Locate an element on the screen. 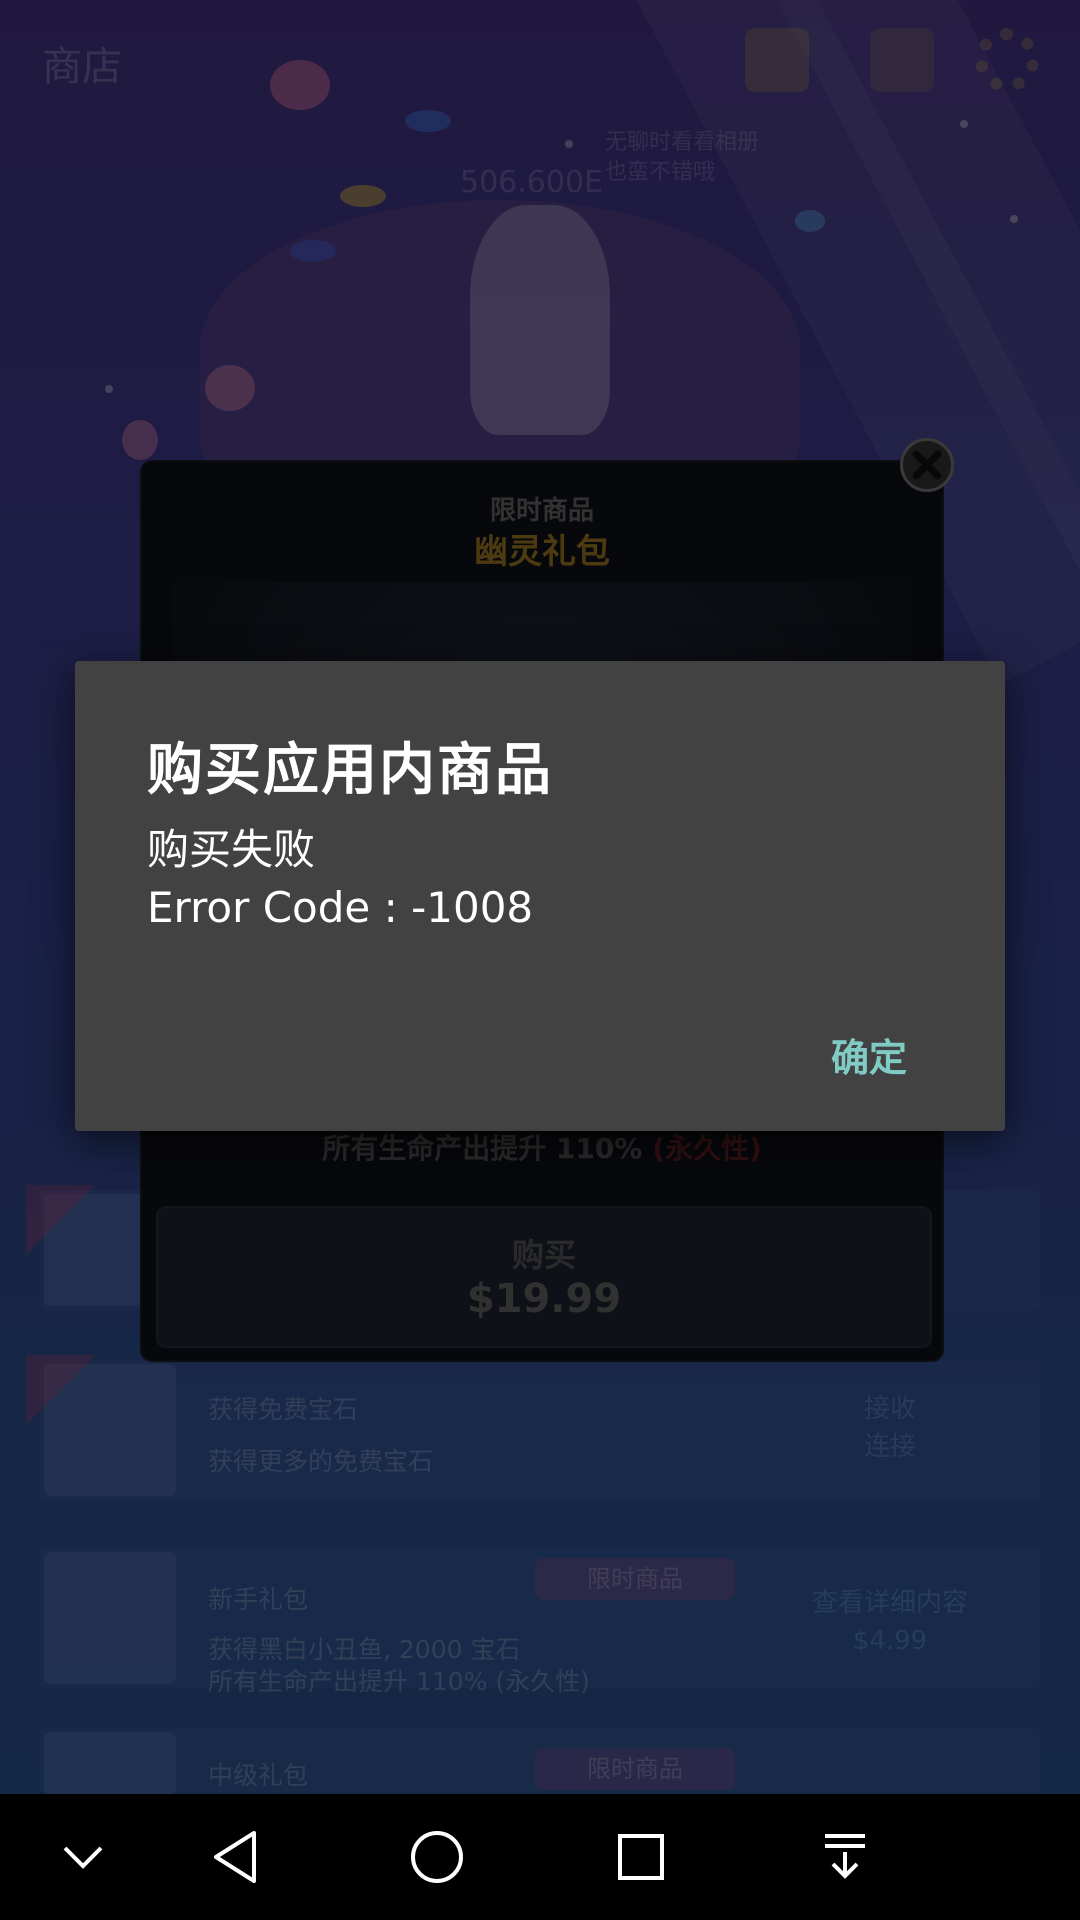 Image resolution: width=1080 pixels, height=1920 pixels. system-navigation-bar is located at coordinates (540, 1857).